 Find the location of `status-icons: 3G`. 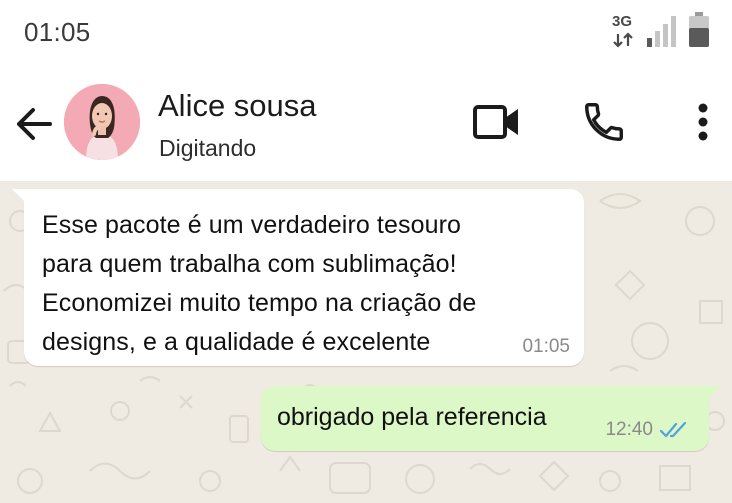

status-icons: 3G is located at coordinates (661, 30).